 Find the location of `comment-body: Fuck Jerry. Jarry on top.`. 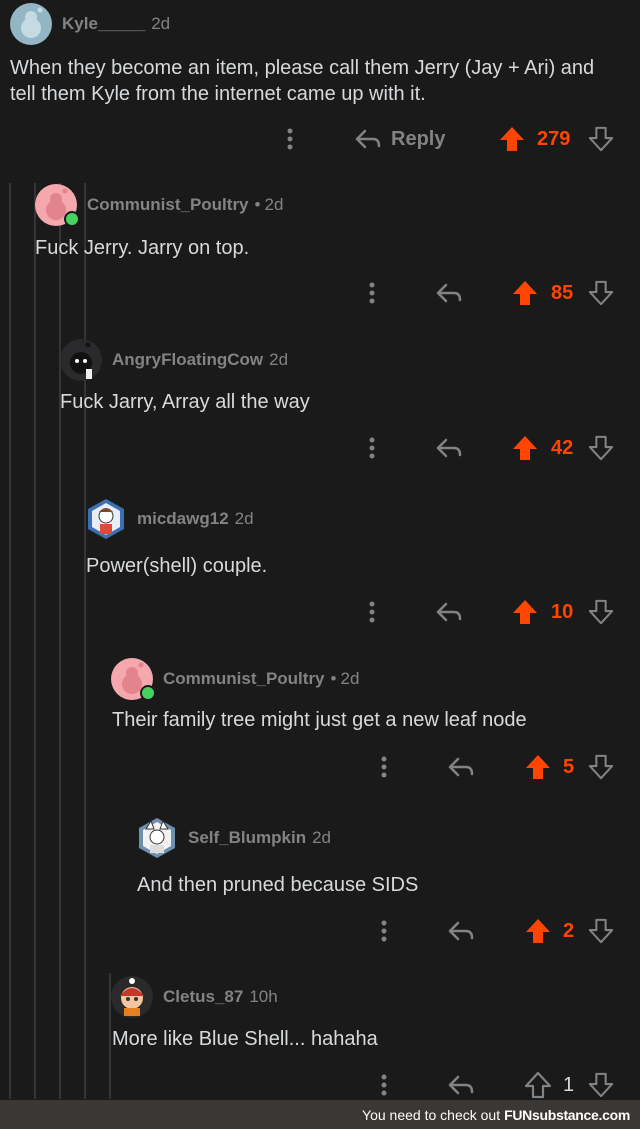

comment-body: Fuck Jerry. Jarry on top. is located at coordinates (142, 248).